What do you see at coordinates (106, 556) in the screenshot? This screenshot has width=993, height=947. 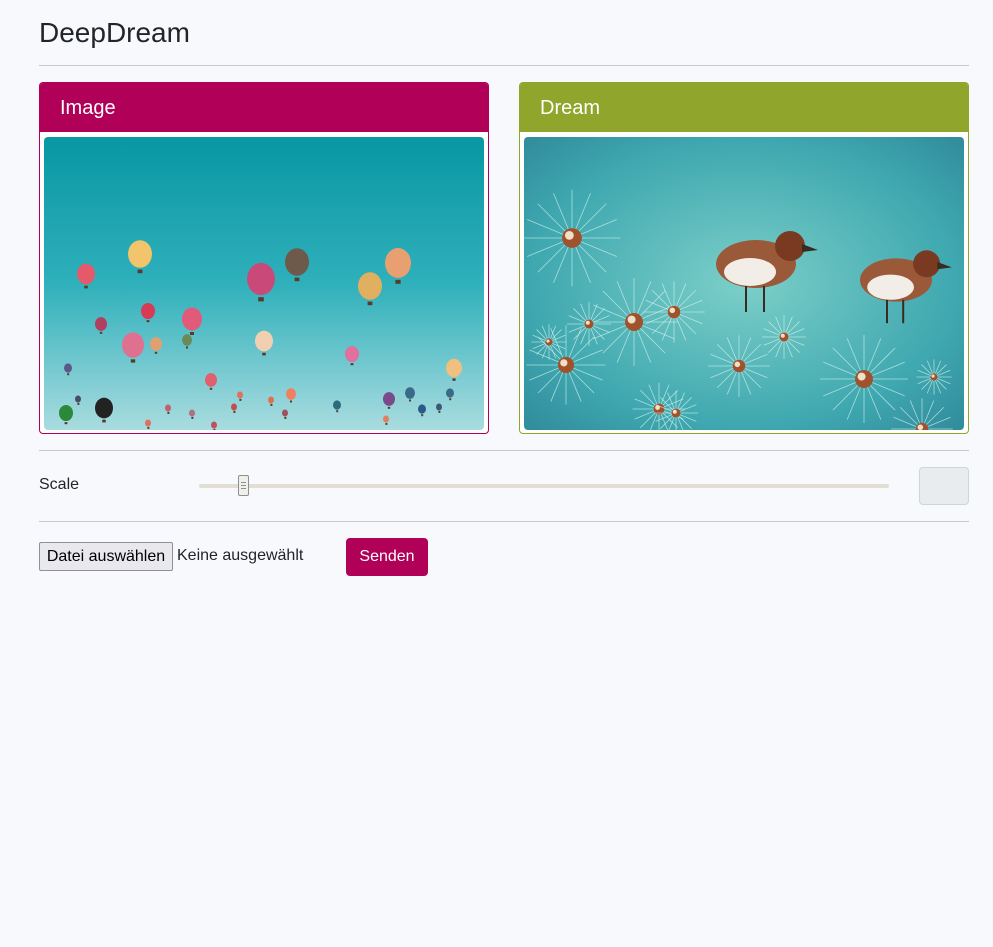 I see `choose-file-button: Datei auswählen` at bounding box center [106, 556].